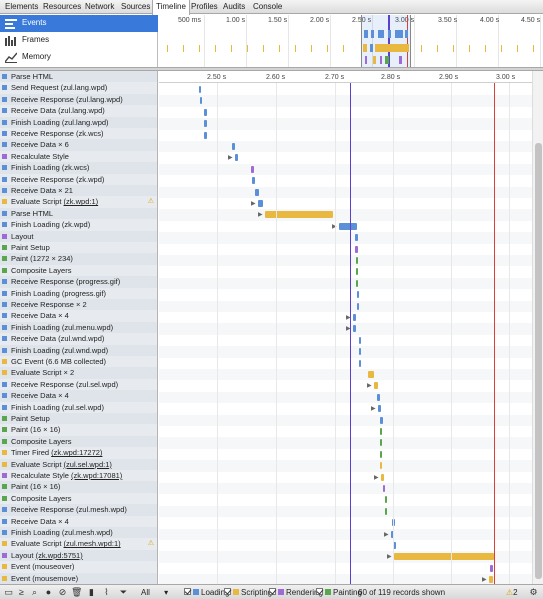 Image resolution: width=543 pixels, height=599 pixels. Describe the element at coordinates (78, 407) in the screenshot. I see `list-item: Finish Loading (zul.sel.wpd)` at that location.